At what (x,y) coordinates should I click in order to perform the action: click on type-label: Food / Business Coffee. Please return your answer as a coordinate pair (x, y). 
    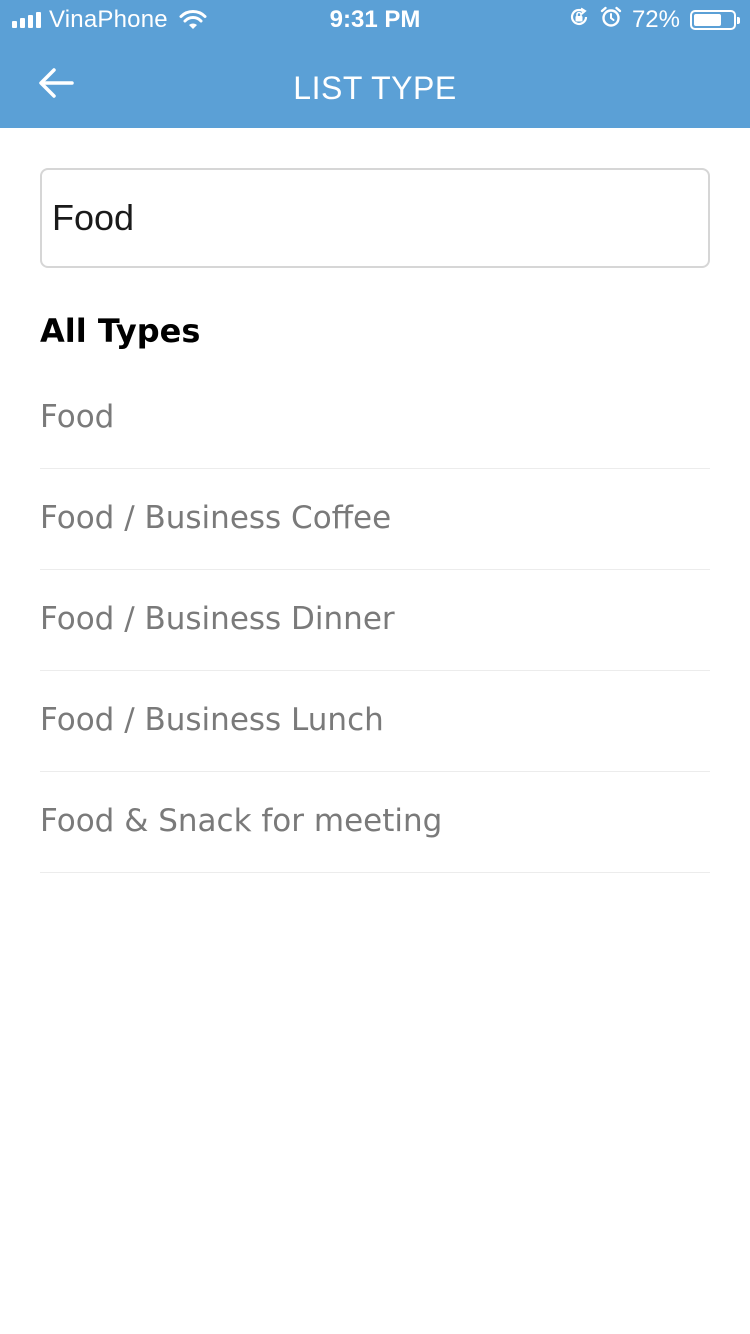
    Looking at the image, I should click on (216, 518).